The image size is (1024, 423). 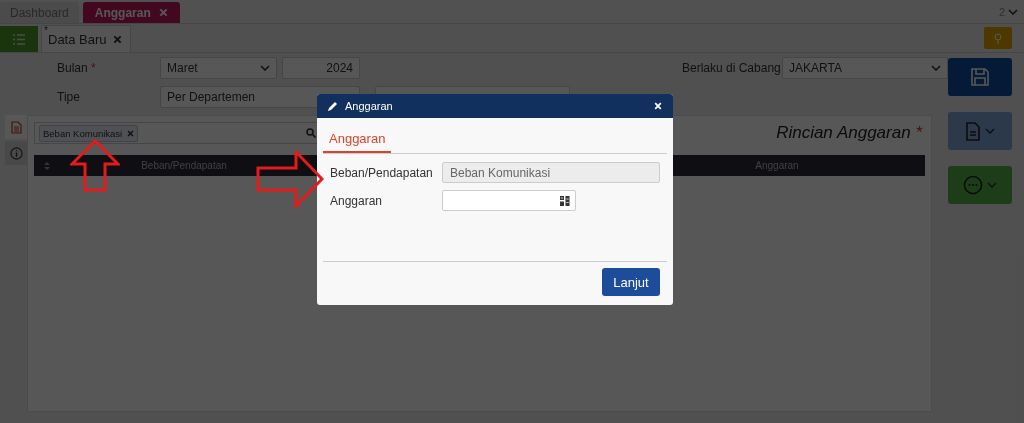 What do you see at coordinates (95, 165) in the screenshot?
I see `up-arrow-annotation` at bounding box center [95, 165].